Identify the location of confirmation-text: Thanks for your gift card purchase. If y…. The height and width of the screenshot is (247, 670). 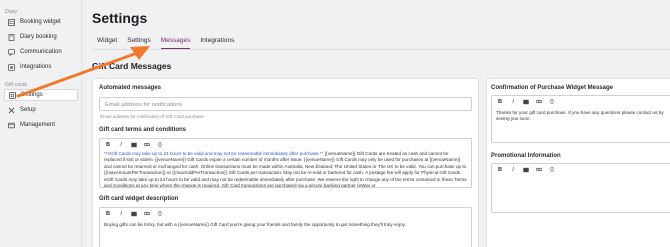
(581, 115).